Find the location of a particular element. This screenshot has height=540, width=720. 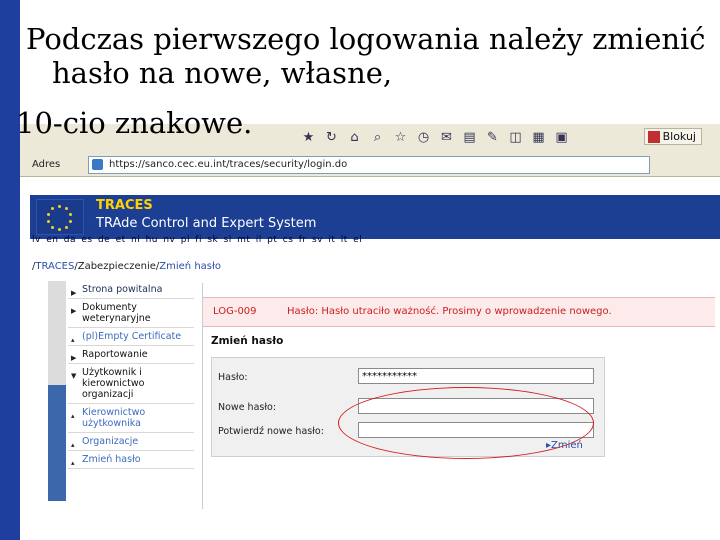

highlight-ellipse is located at coordinates (466, 423).